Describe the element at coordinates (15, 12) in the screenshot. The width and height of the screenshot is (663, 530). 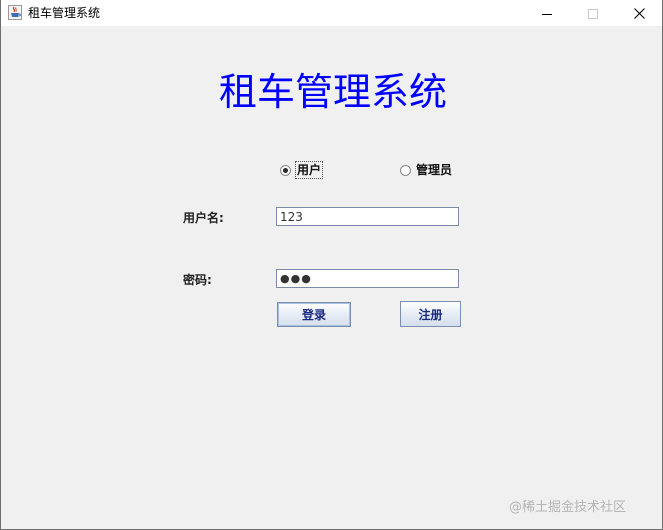
I see `java-coffee-cup-icon` at that location.